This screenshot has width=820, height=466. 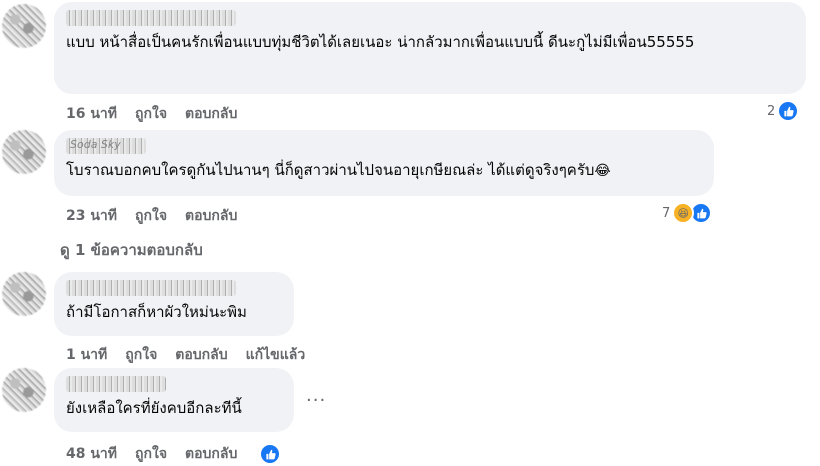 What do you see at coordinates (771, 111) in the screenshot?
I see `reaction-count: 2` at bounding box center [771, 111].